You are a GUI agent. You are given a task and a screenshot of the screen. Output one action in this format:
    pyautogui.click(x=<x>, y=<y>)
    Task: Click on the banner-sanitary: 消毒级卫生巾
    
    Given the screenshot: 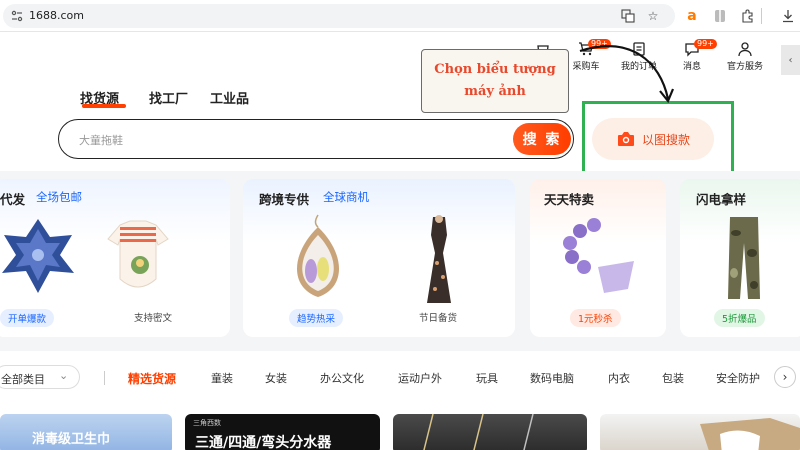 What is the action you would take?
    pyautogui.click(x=86, y=432)
    